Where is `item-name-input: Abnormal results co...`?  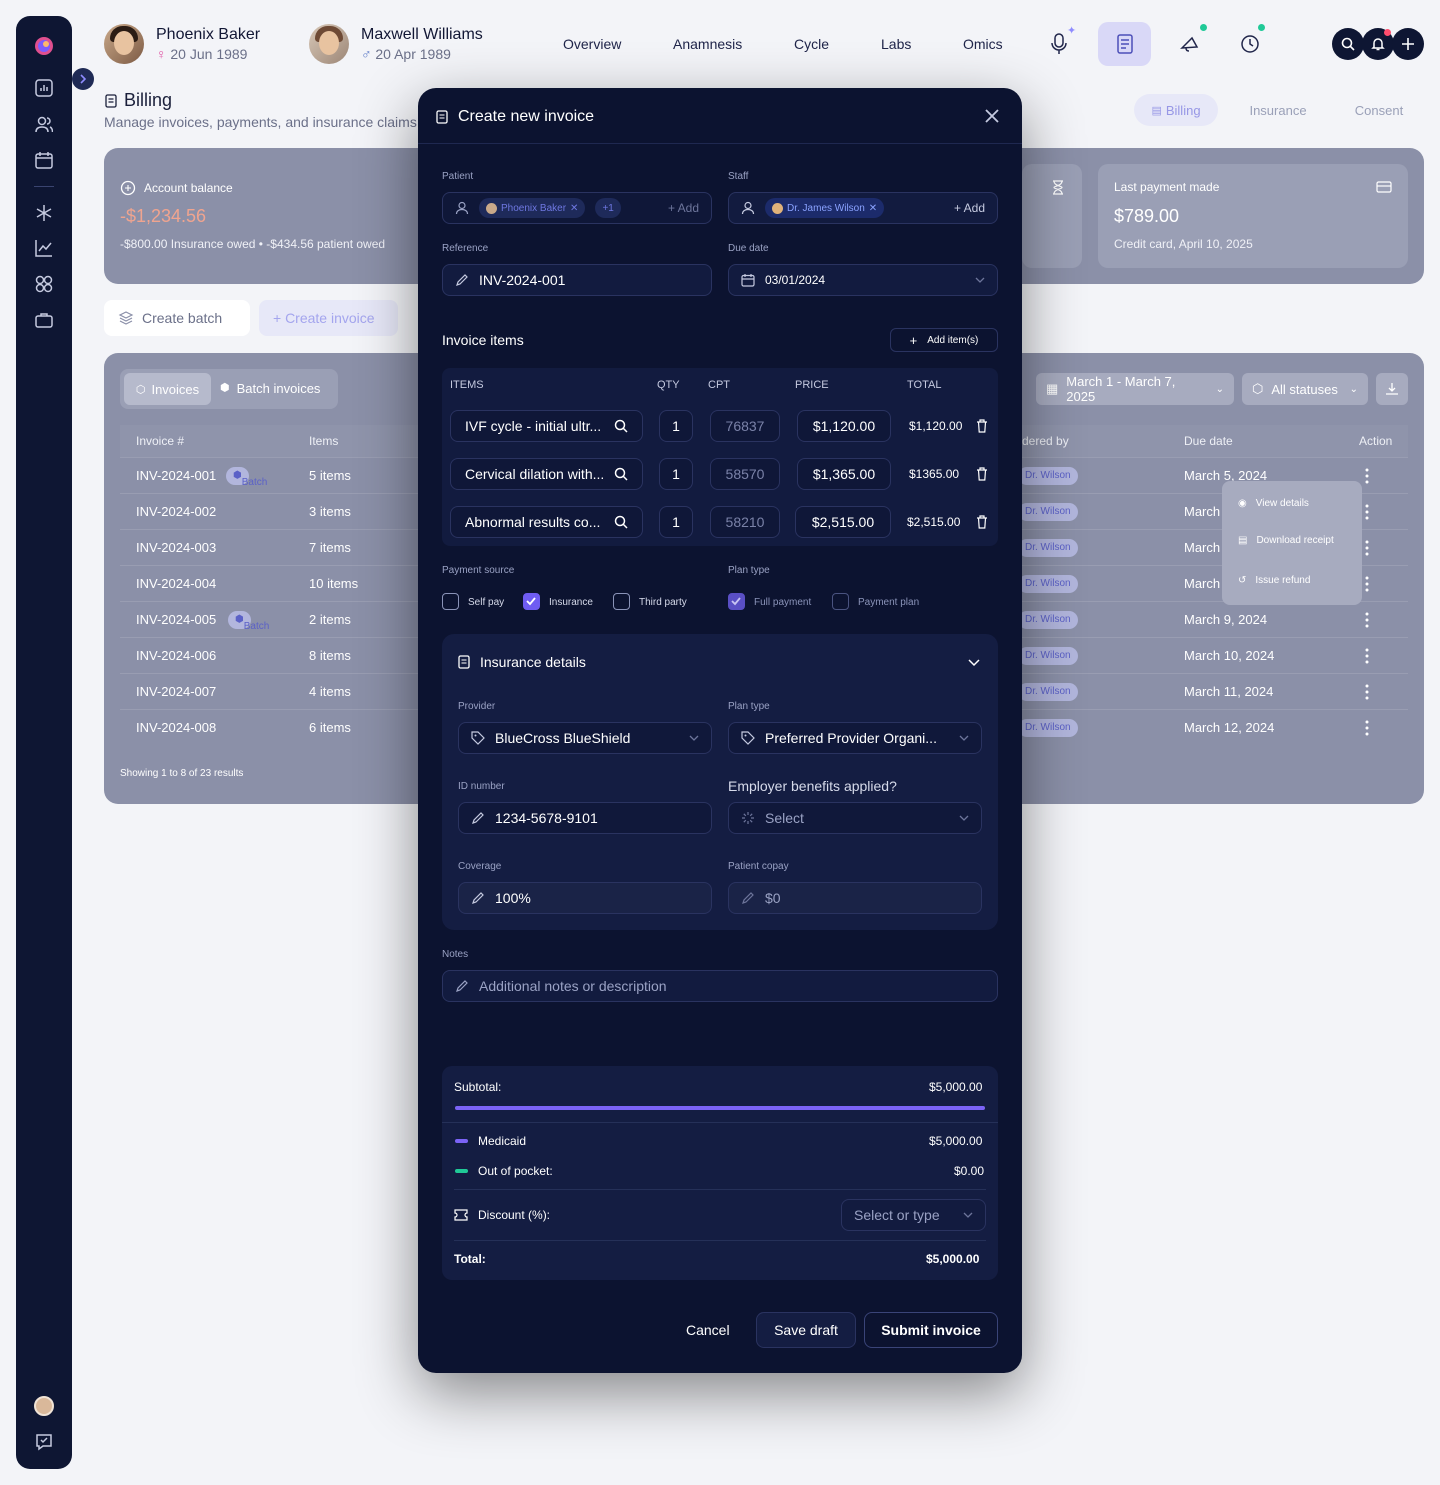
item-name-input: Abnormal results co... is located at coordinates (546, 522).